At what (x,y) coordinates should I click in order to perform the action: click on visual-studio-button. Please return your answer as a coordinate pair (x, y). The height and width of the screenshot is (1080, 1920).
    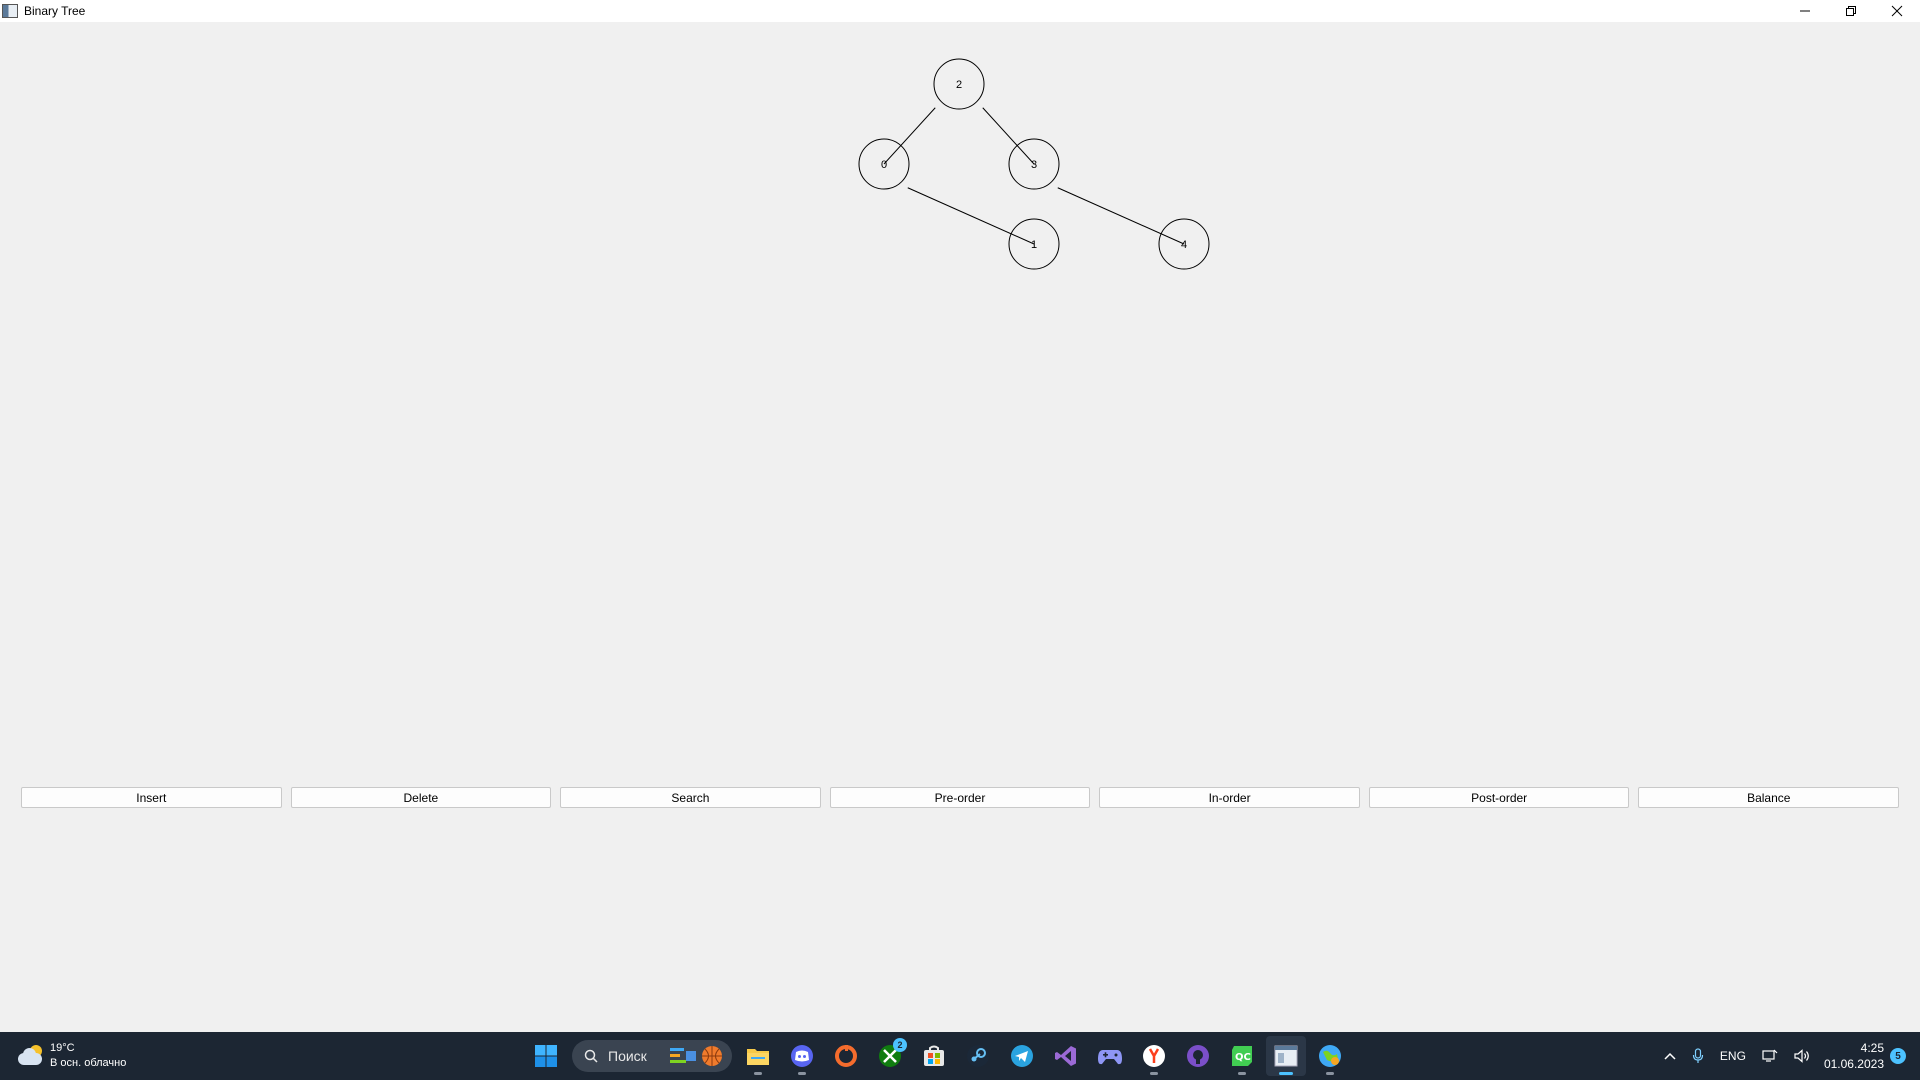
    Looking at the image, I should click on (1066, 1056).